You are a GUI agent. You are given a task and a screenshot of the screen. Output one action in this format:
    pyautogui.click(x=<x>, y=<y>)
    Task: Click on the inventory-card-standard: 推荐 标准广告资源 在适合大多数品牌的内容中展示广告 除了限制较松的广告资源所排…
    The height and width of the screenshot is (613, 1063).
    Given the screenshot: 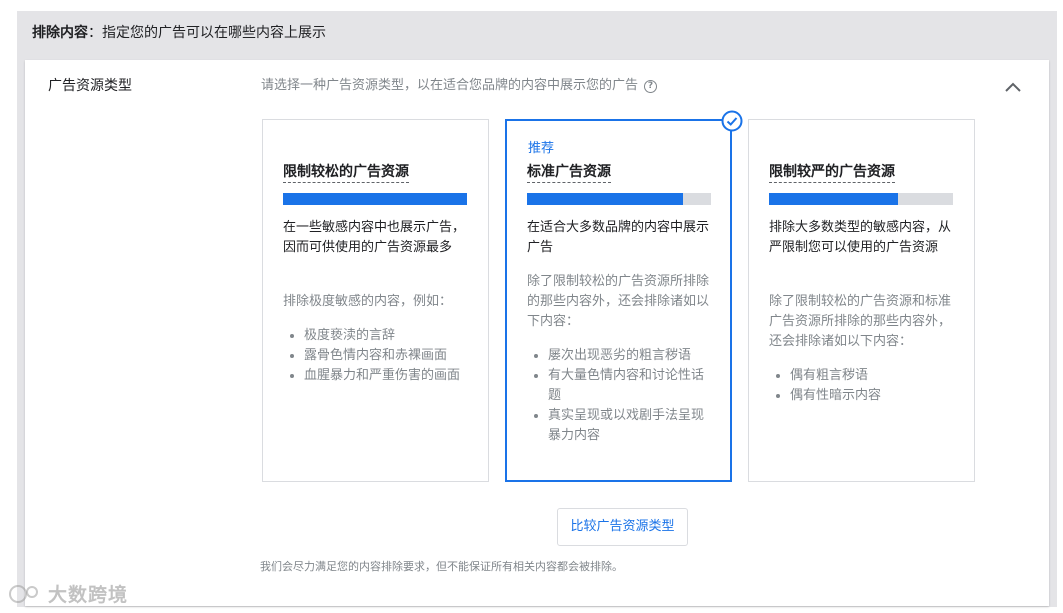 What is the action you would take?
    pyautogui.click(x=618, y=300)
    